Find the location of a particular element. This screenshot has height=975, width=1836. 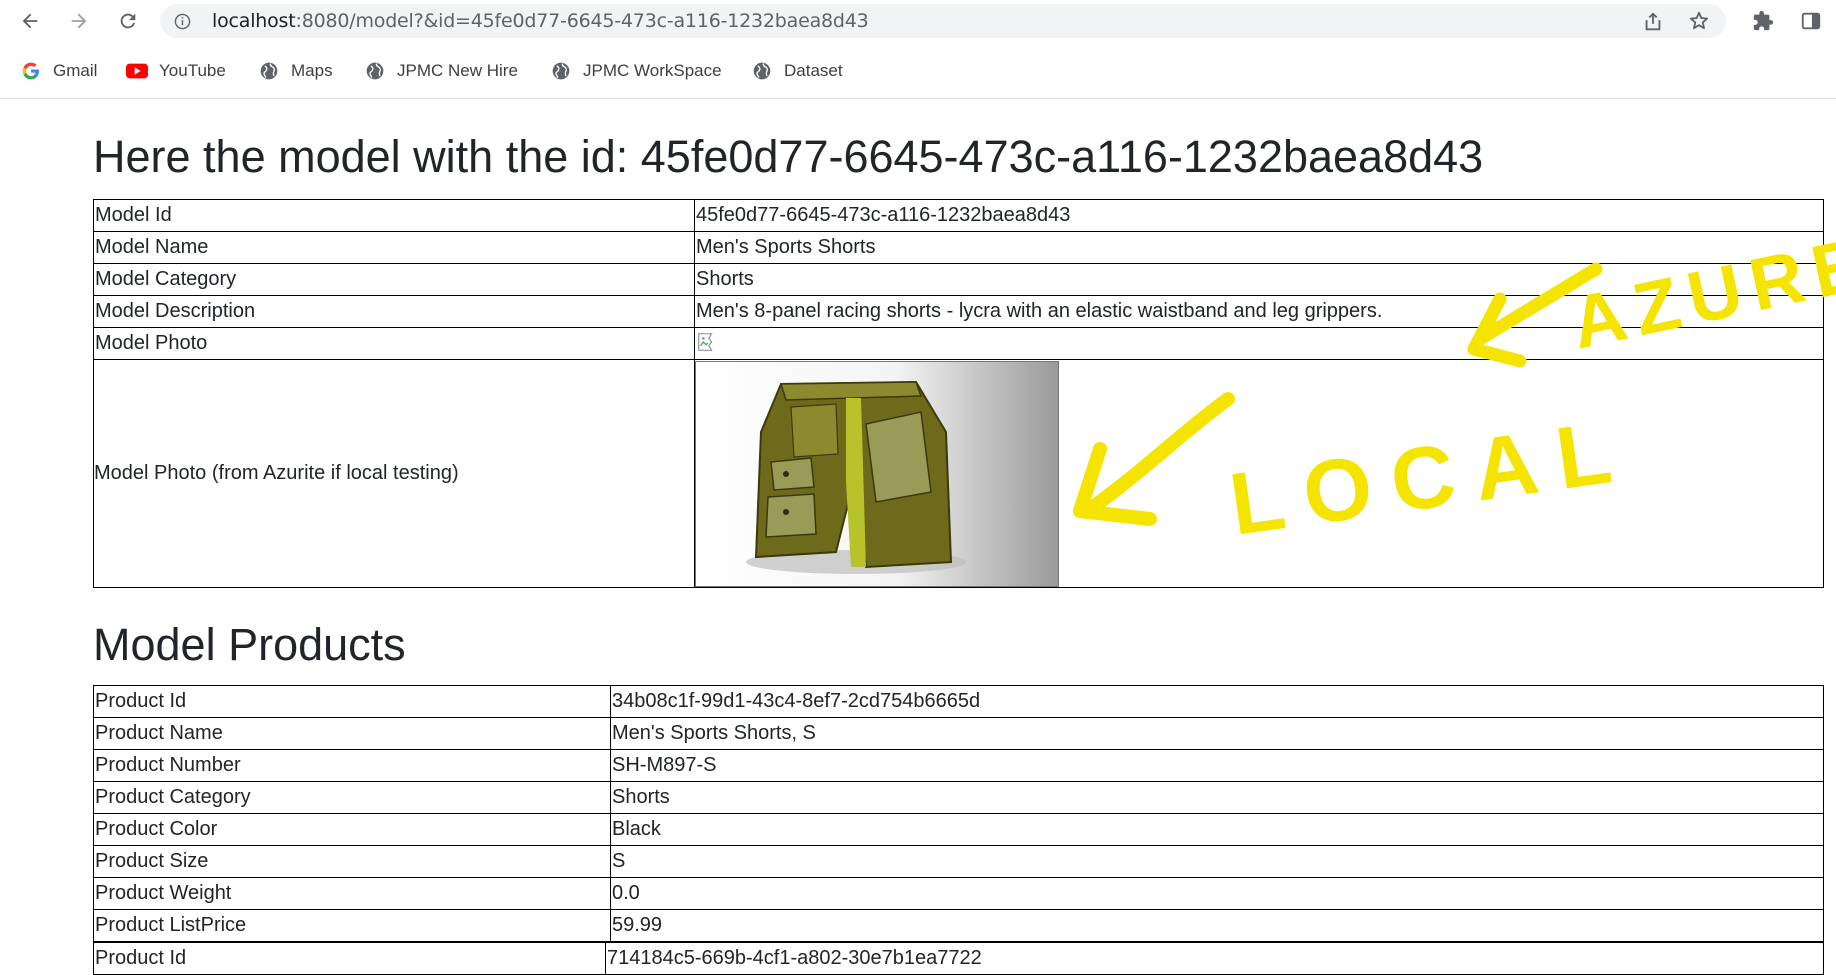

model-photo-cell is located at coordinates (1259, 343).